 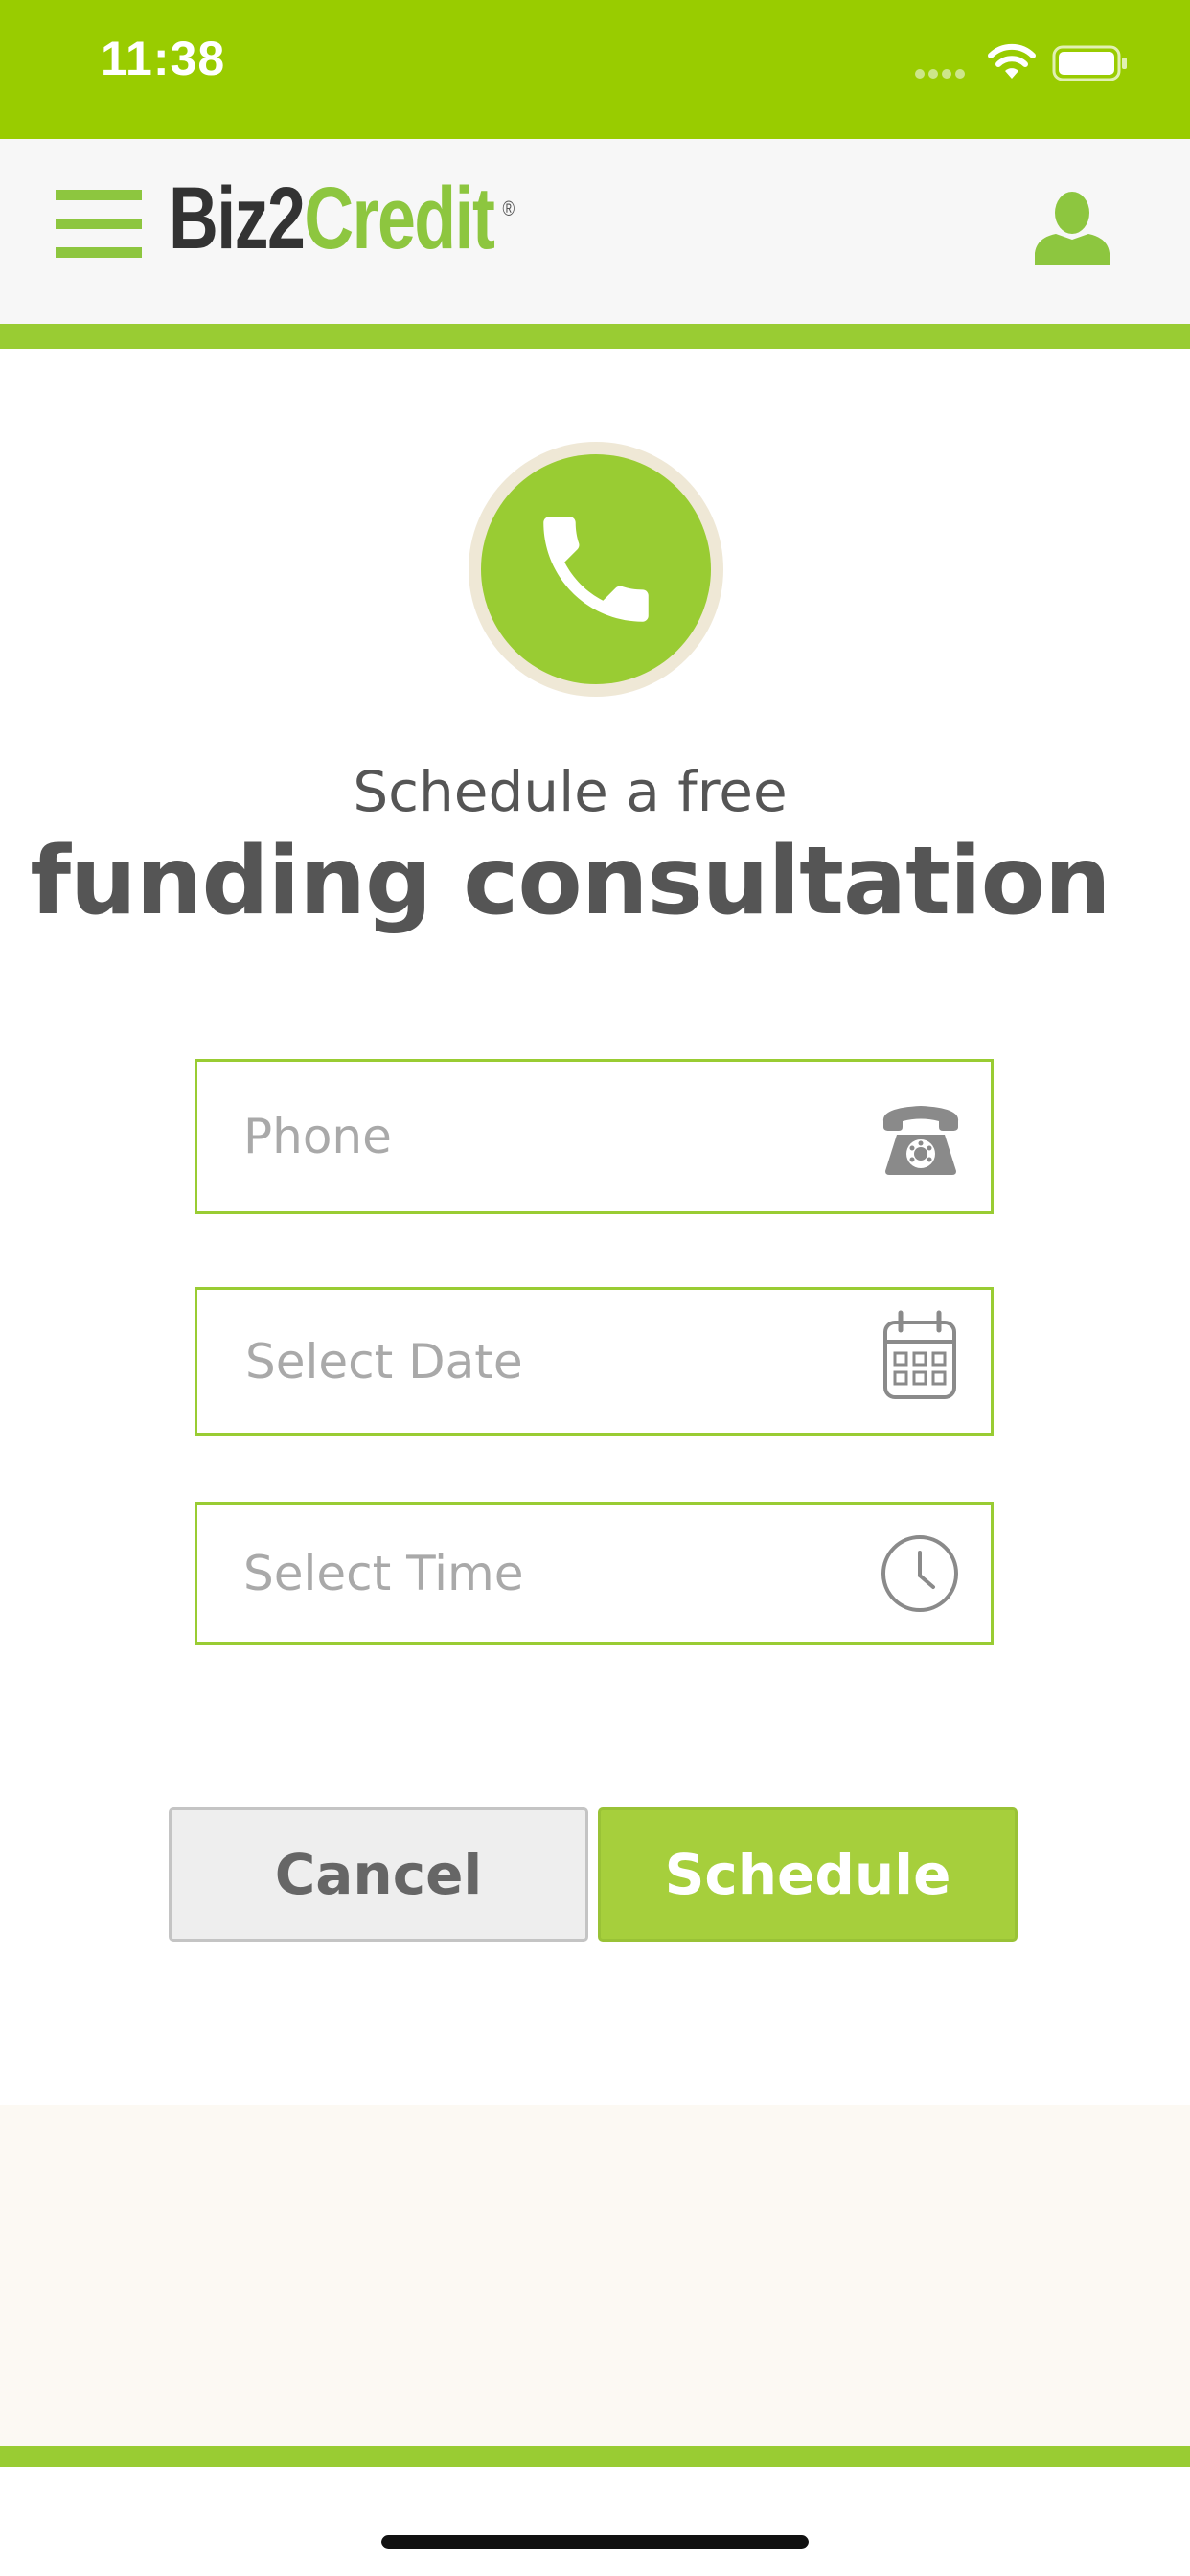 What do you see at coordinates (808, 1874) in the screenshot?
I see `schedule-button: Schedule` at bounding box center [808, 1874].